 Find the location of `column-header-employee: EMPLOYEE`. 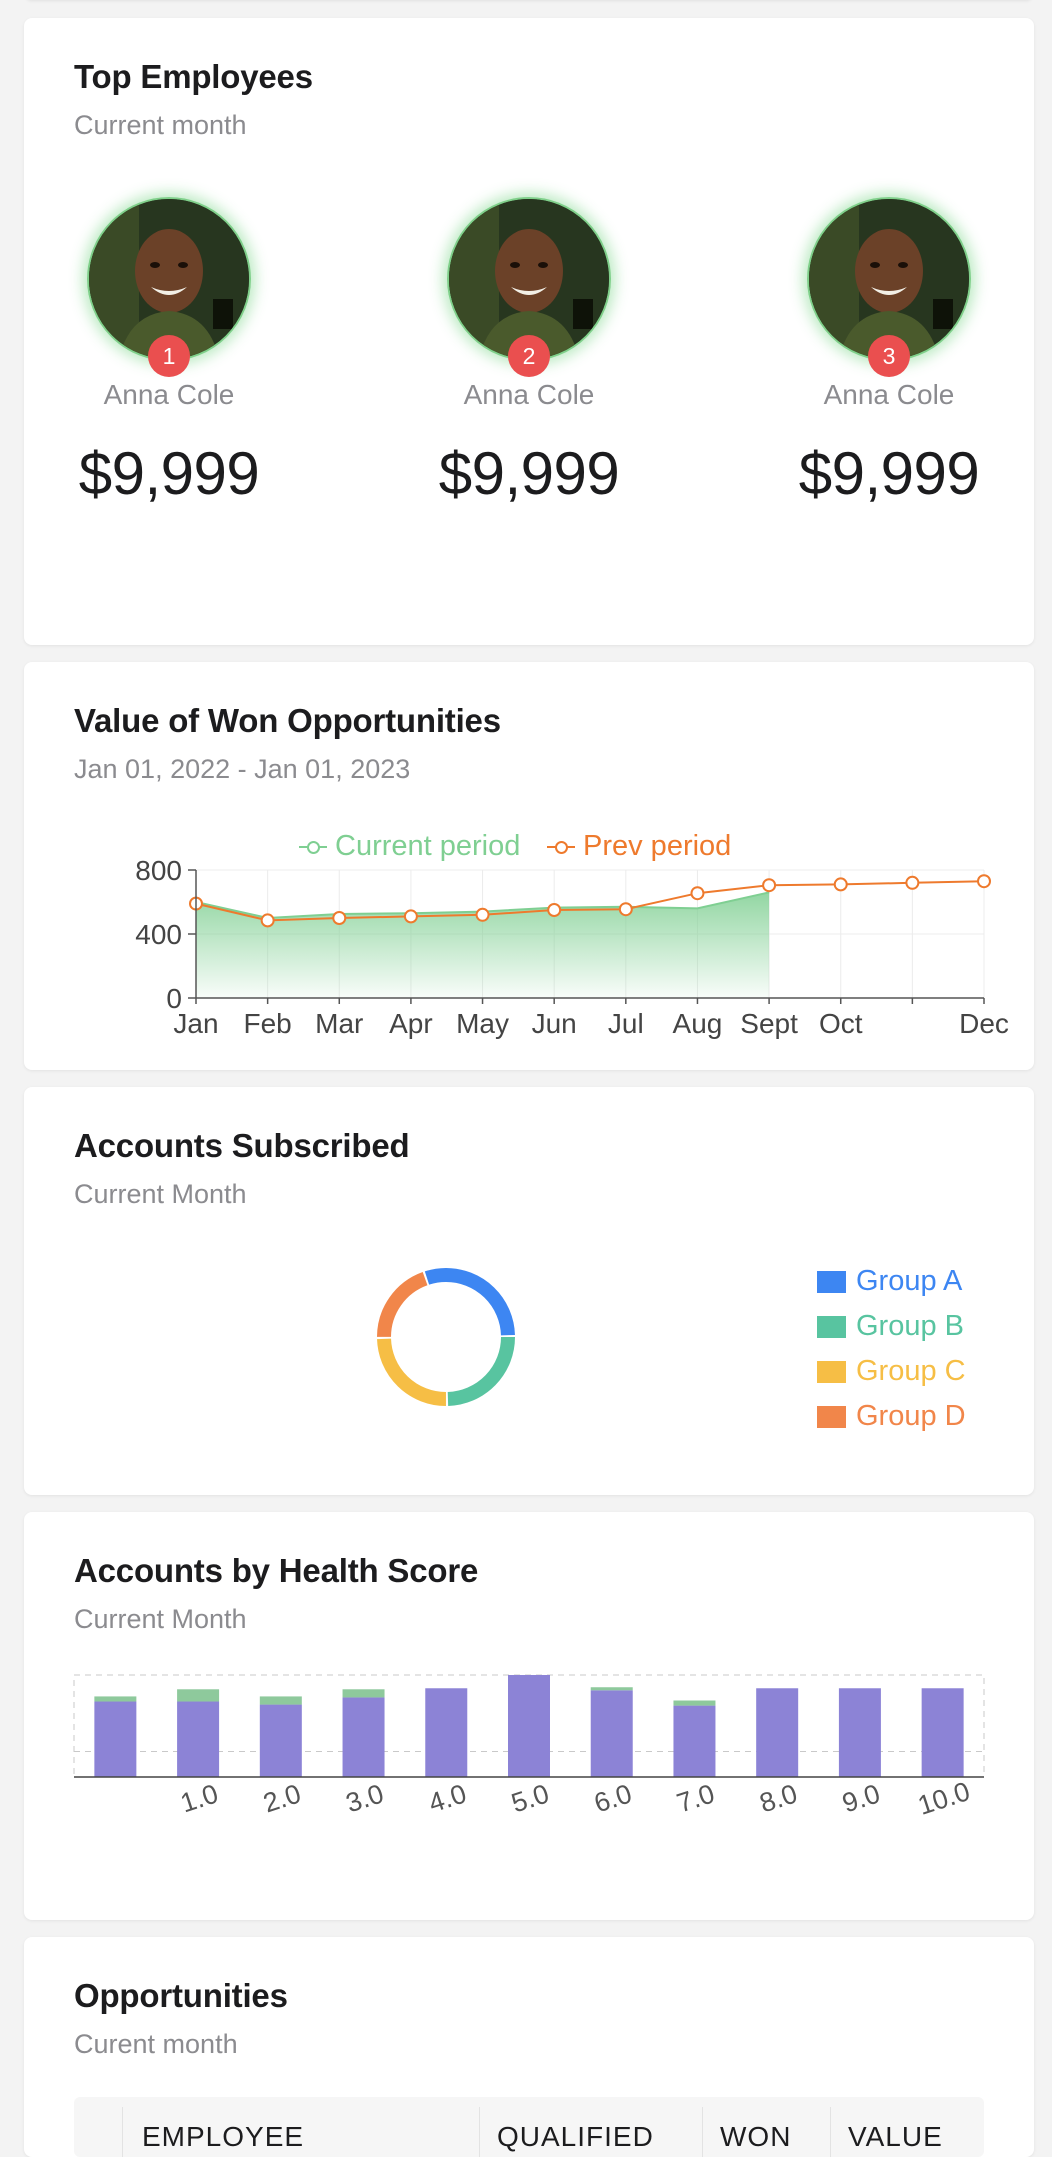

column-header-employee: EMPLOYEE is located at coordinates (223, 2137).